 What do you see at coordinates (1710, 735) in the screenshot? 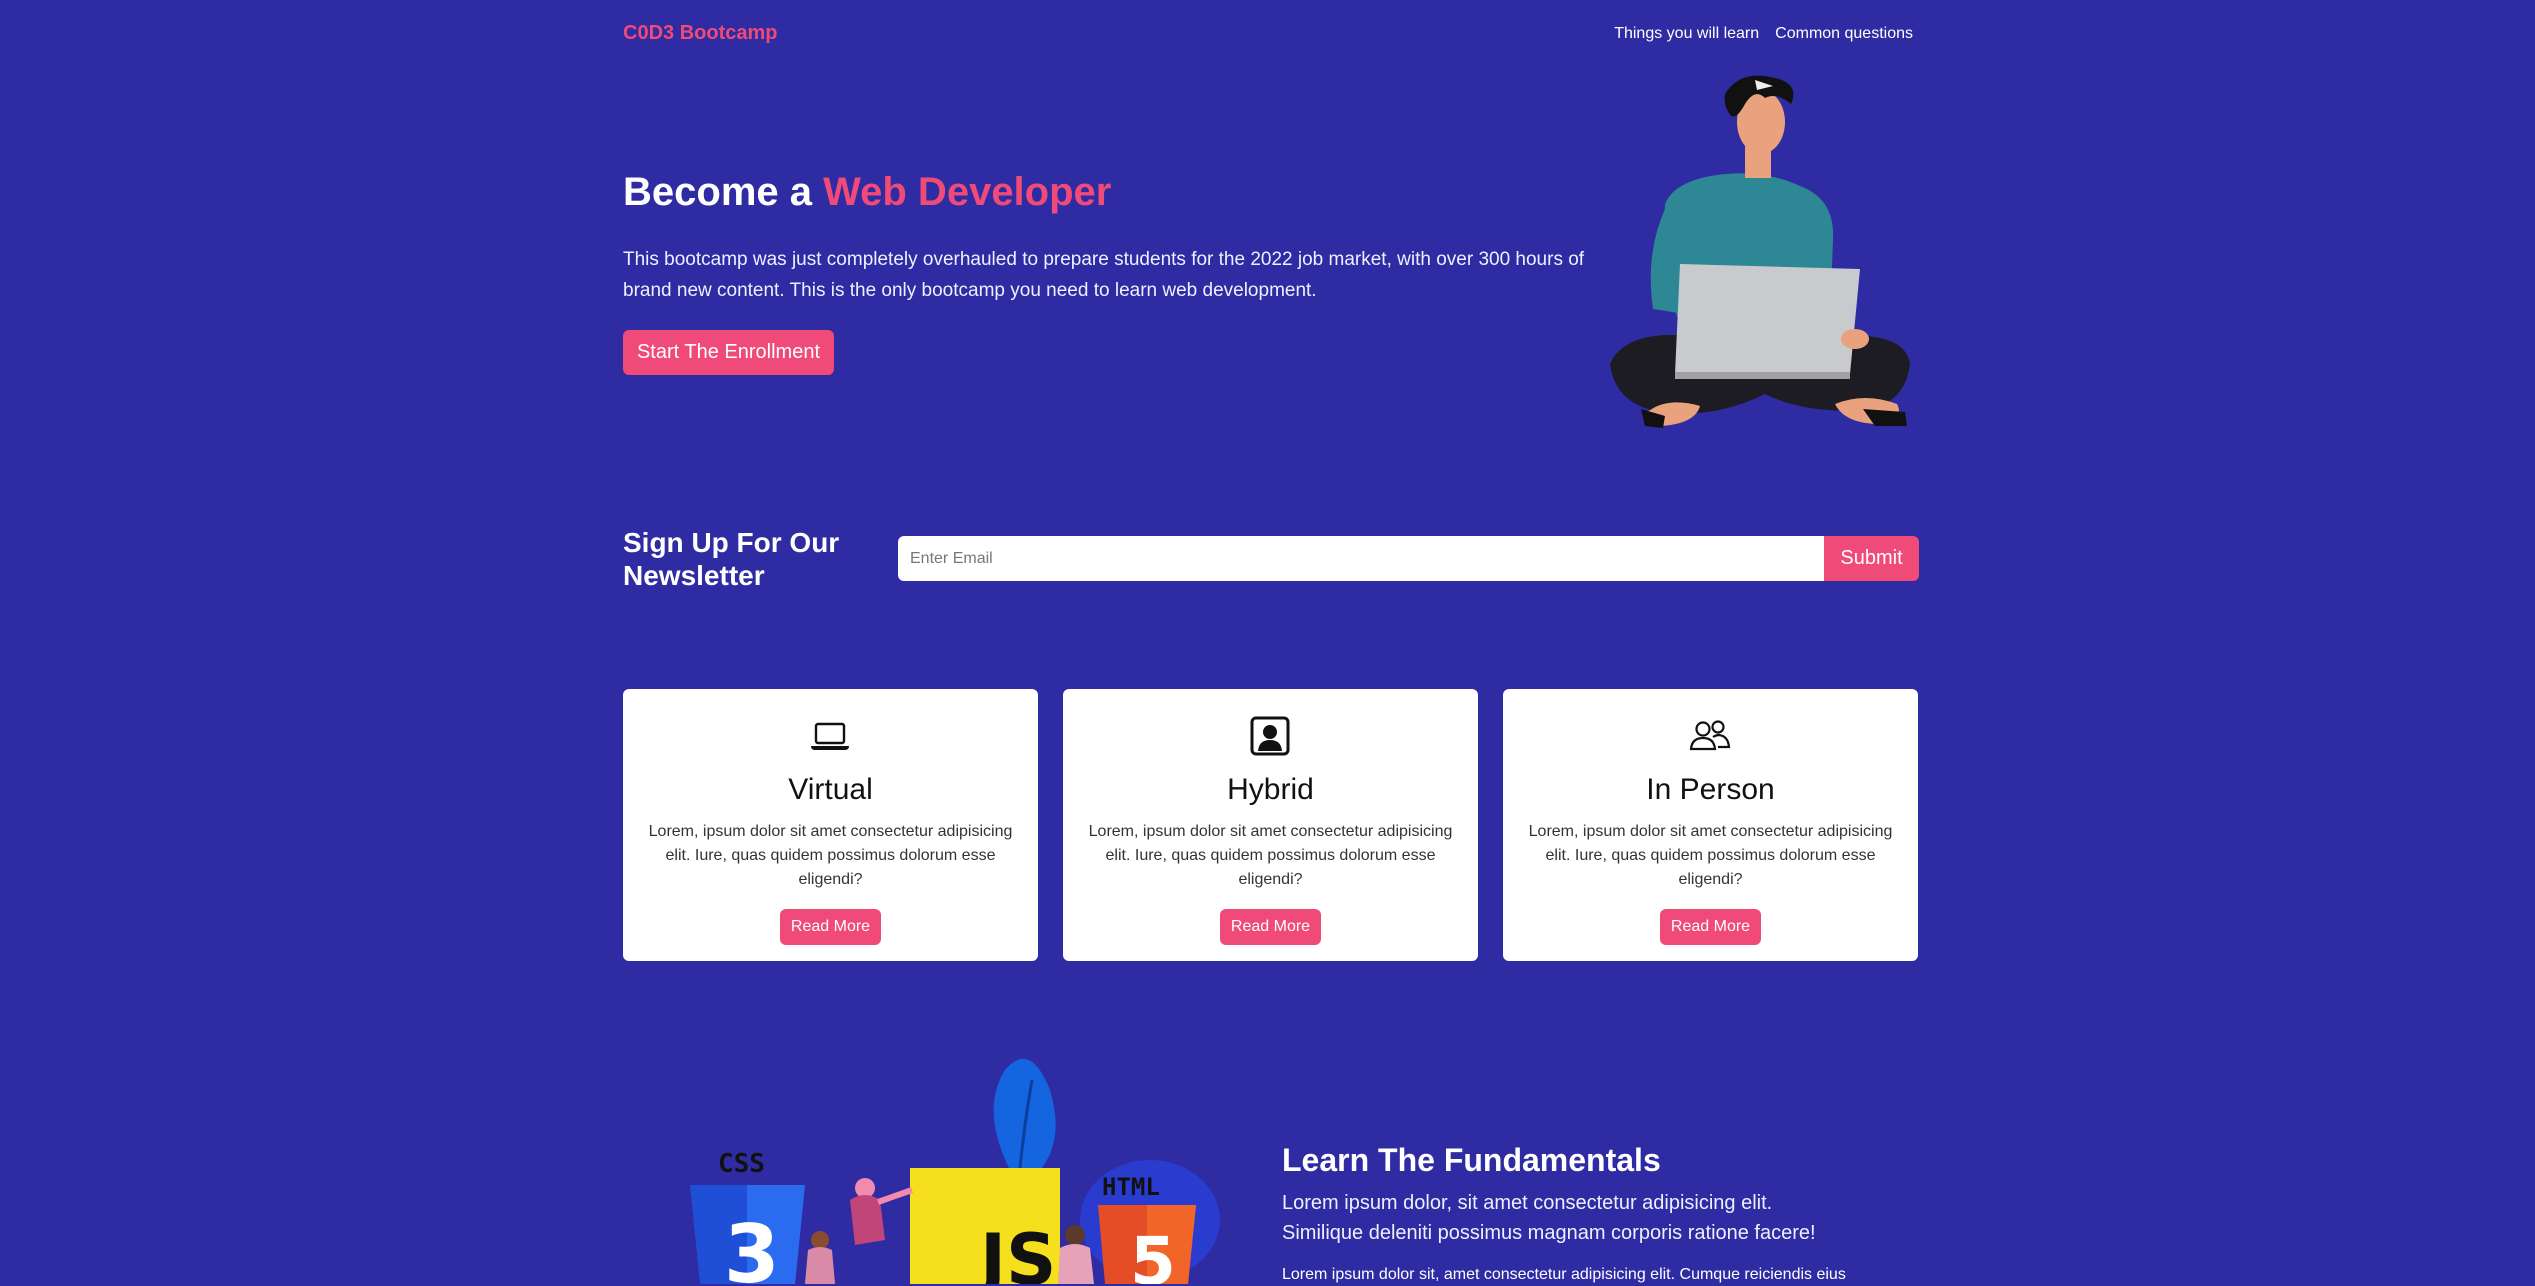
I see `people-icon` at bounding box center [1710, 735].